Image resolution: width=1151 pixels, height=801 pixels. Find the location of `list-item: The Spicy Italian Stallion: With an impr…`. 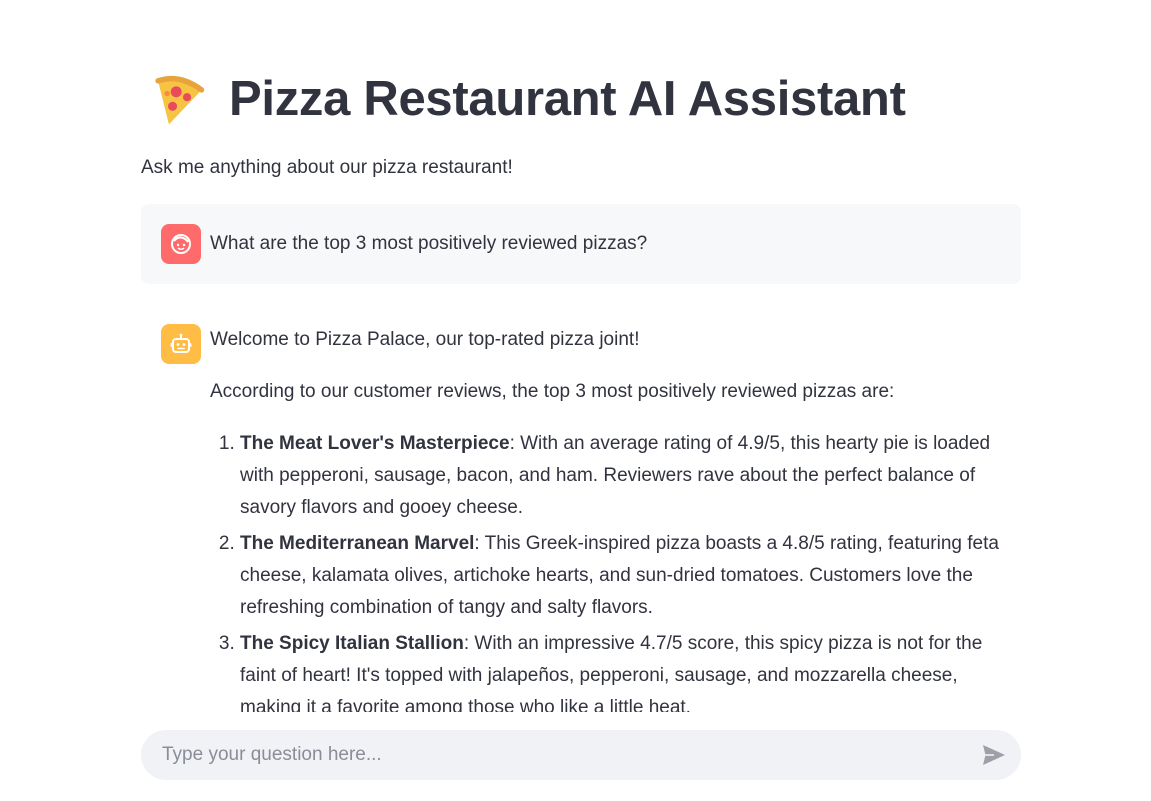

list-item: The Spicy Italian Stallion: With an impr… is located at coordinates (630, 670).